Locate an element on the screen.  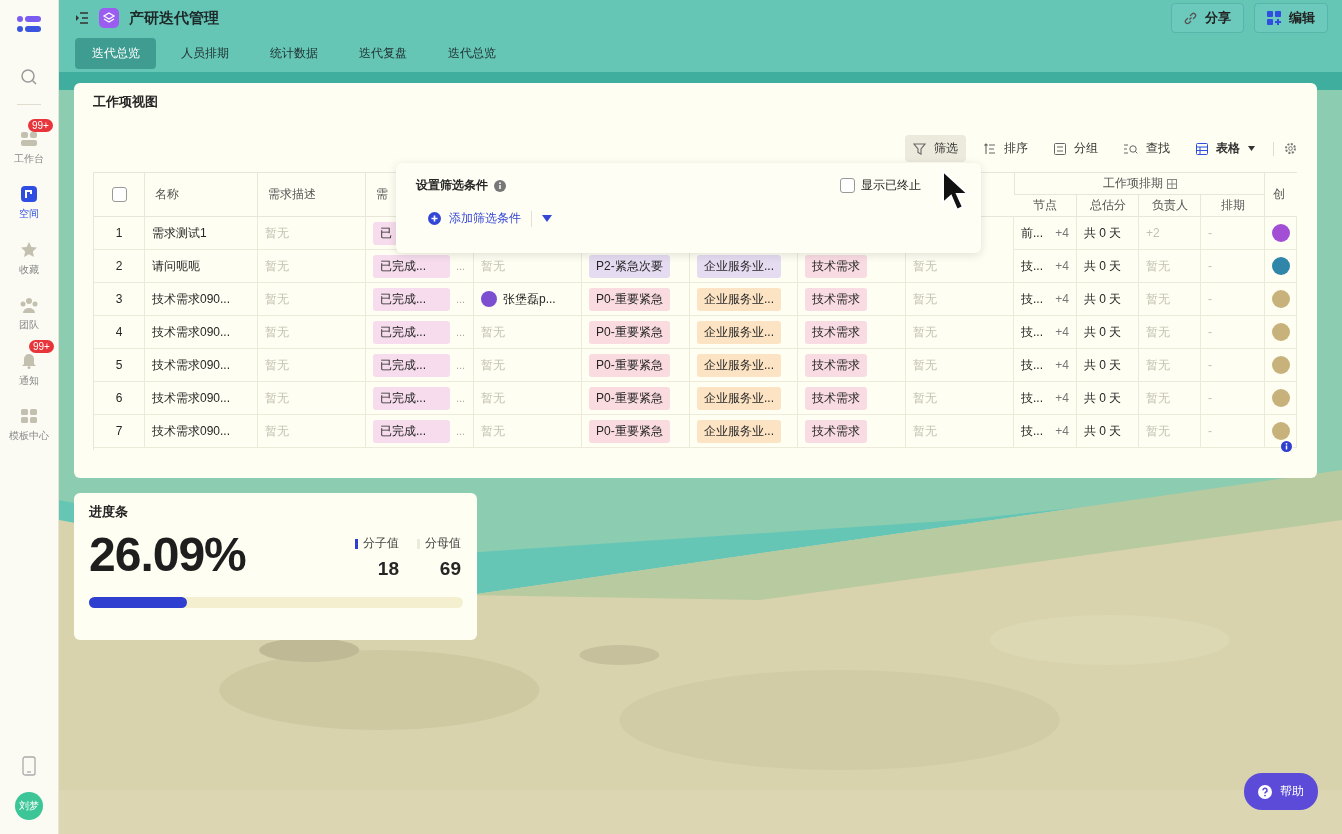
sidebar-item: 空间 is located at coordinates (29, 198).